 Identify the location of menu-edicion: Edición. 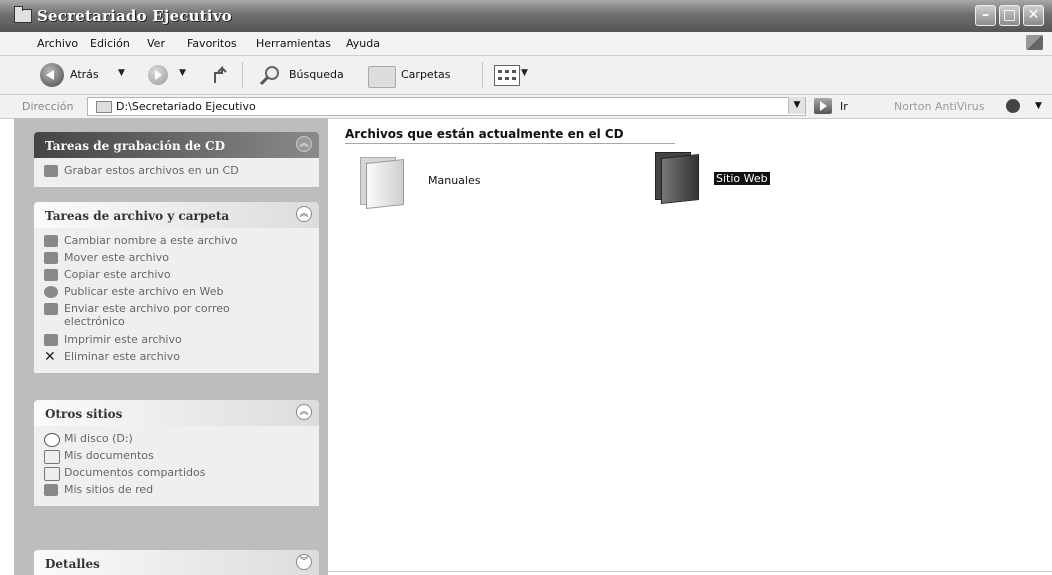
(110, 43).